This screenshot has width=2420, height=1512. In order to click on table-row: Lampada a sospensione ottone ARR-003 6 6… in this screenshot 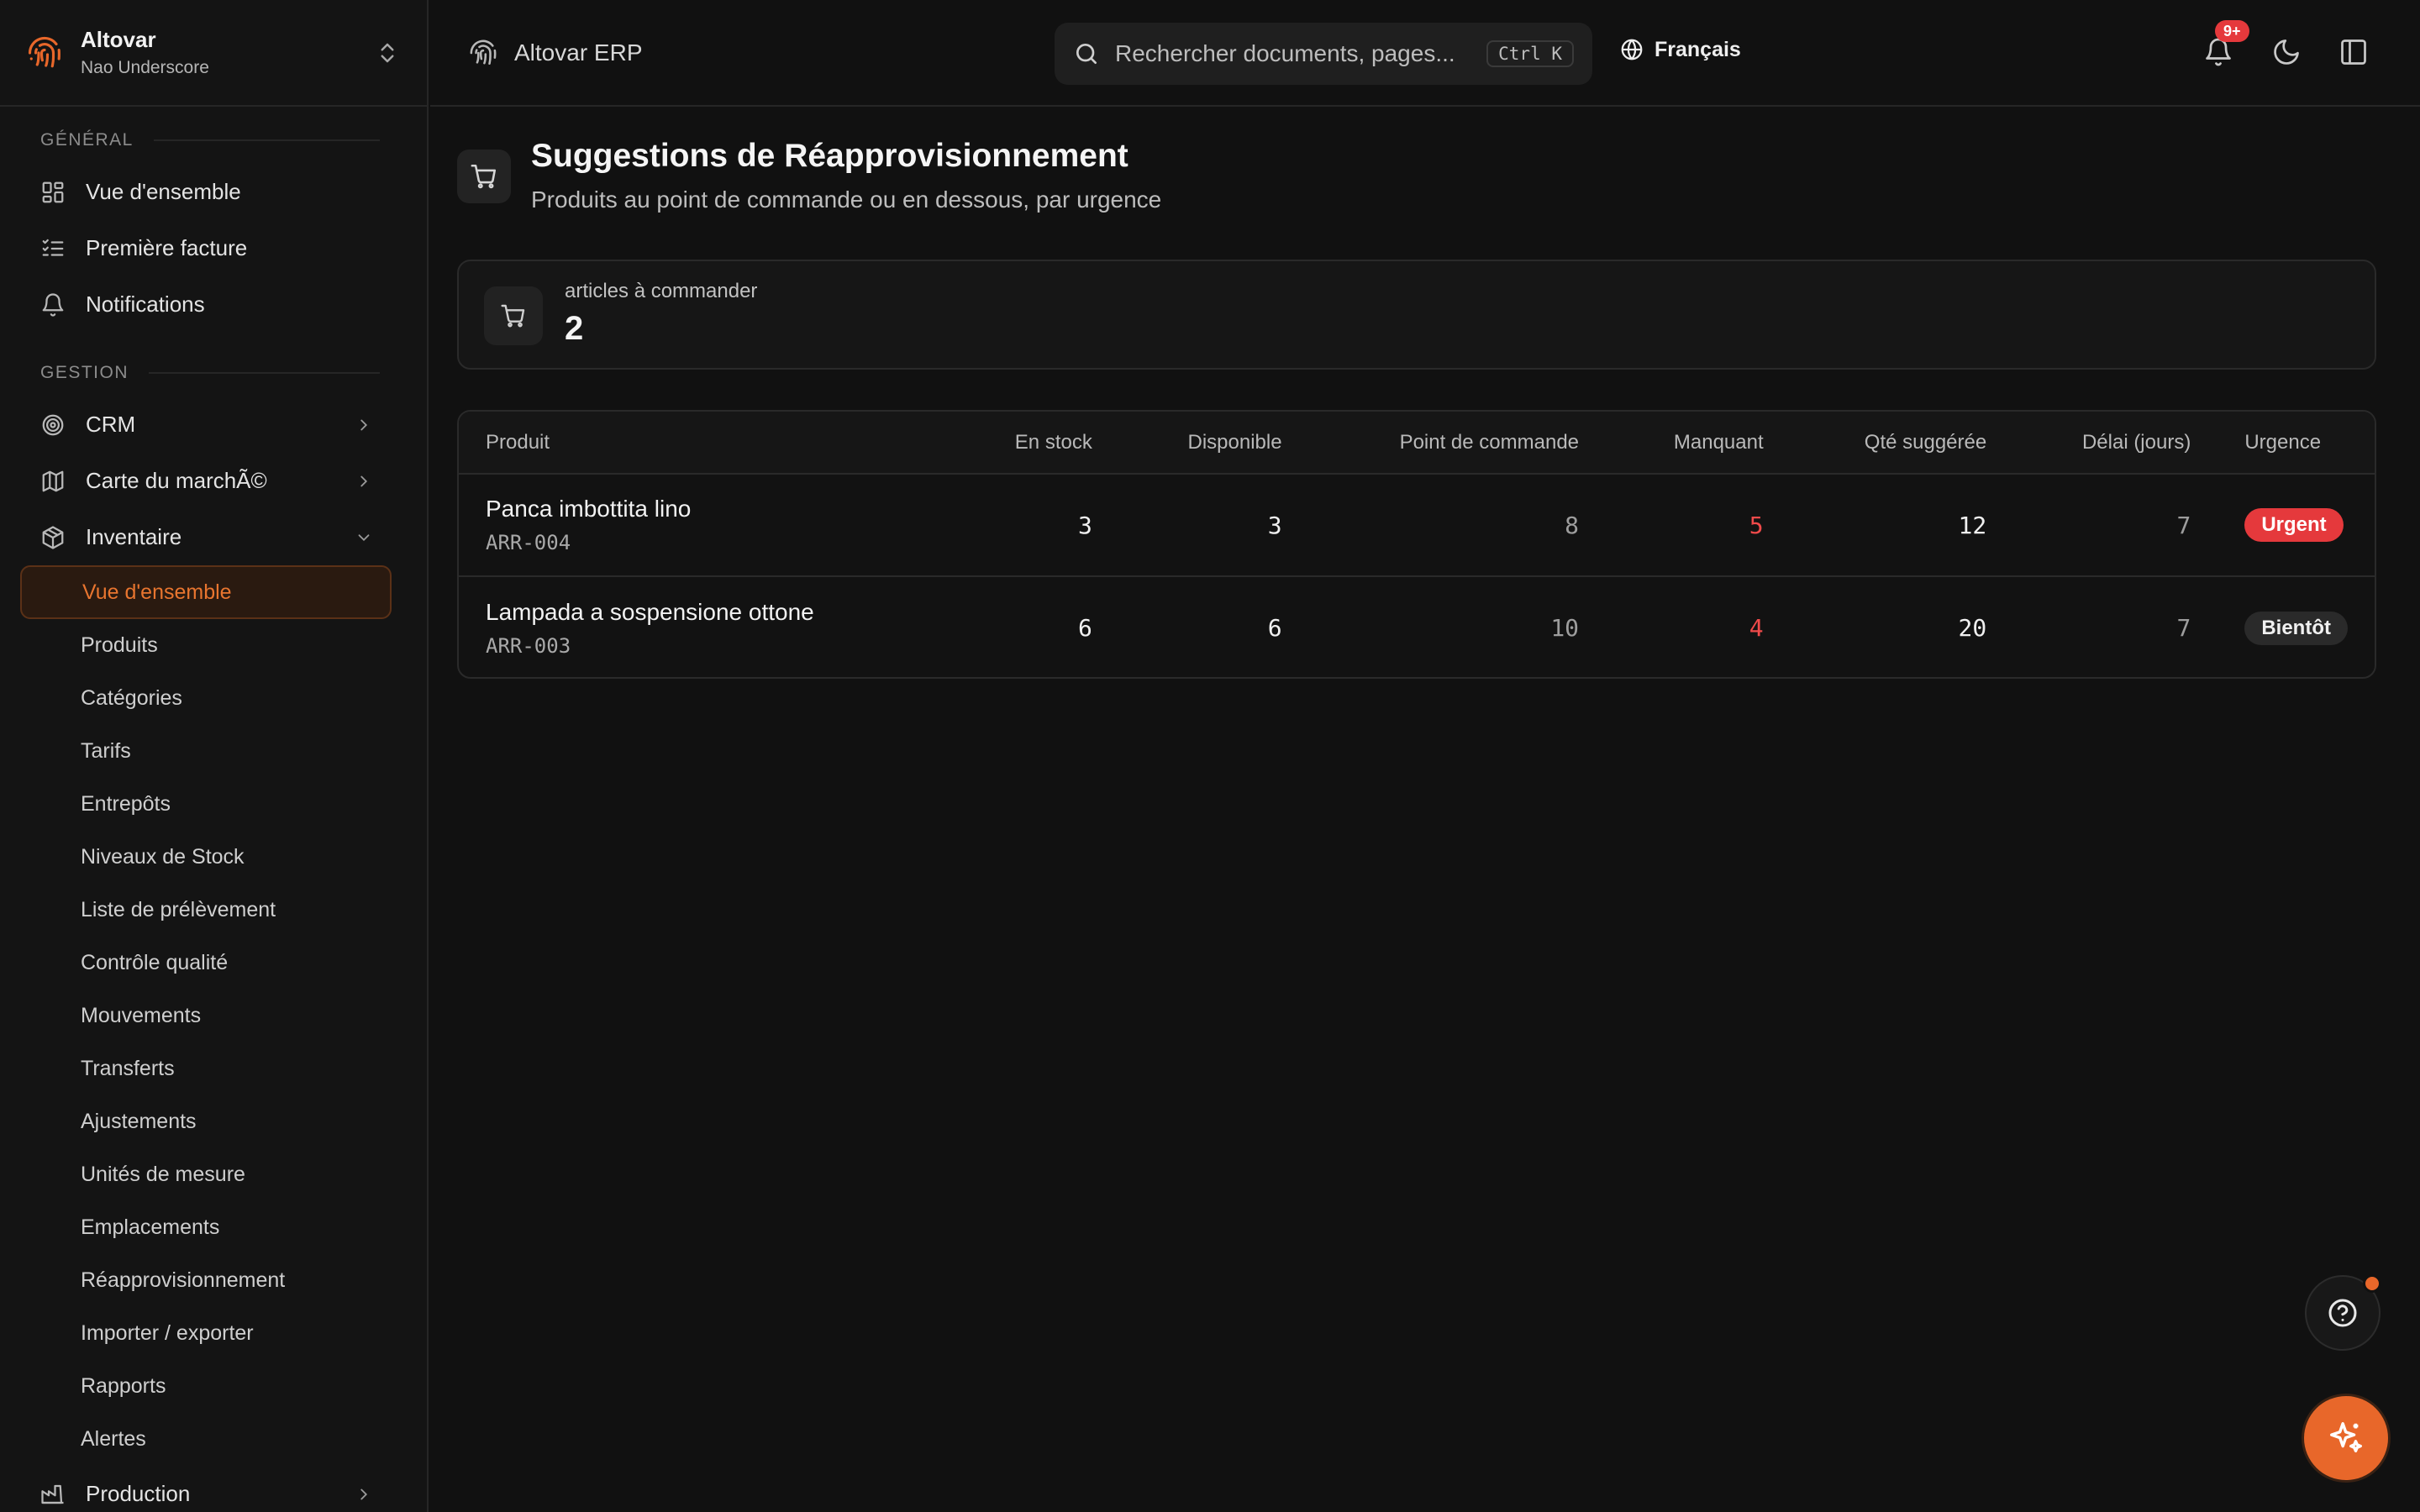, I will do `click(1417, 626)`.